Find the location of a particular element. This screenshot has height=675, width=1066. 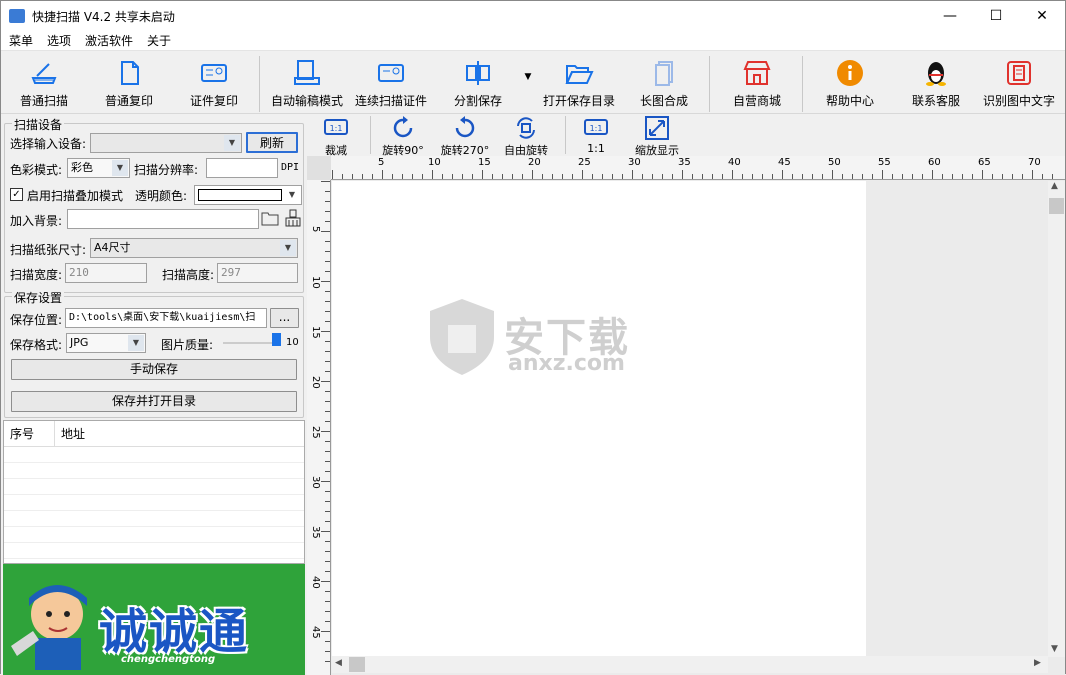

help-center-button: 帮助中心 is located at coordinates (850, 83).